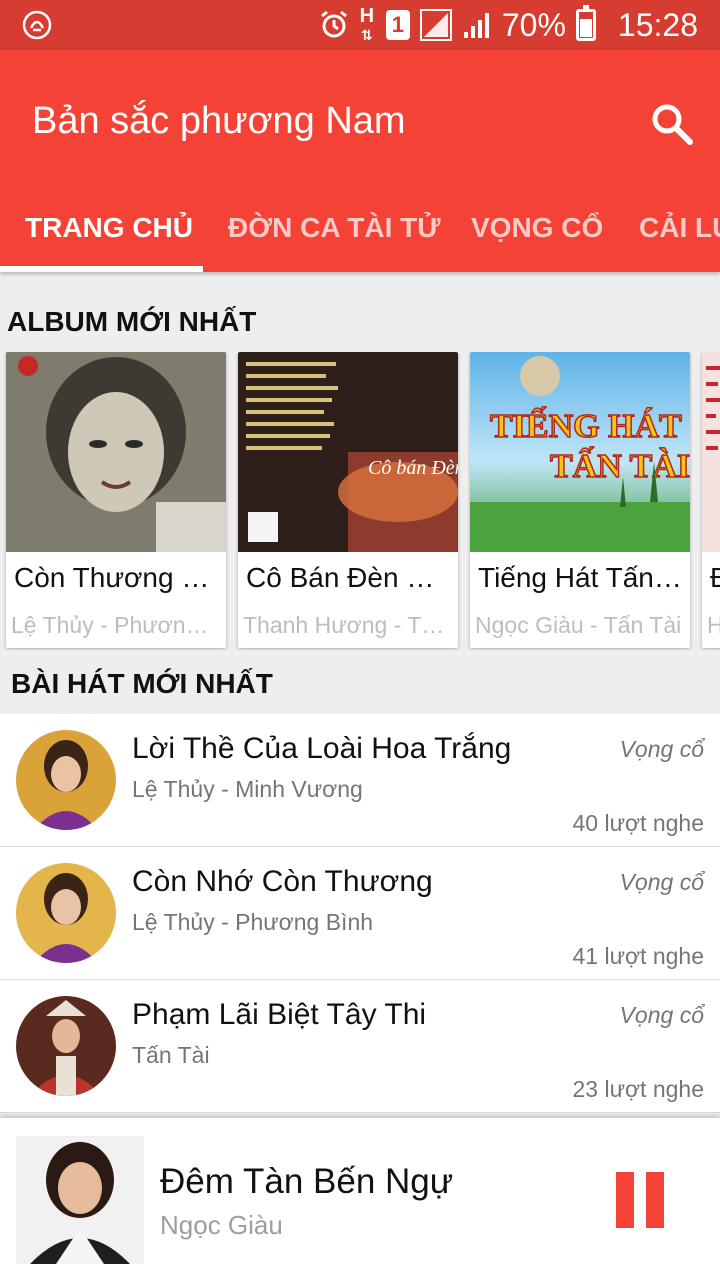 Image resolution: width=720 pixels, height=1280 pixels. I want to click on song-play-count: 23 lượt nghe, so click(638, 1089).